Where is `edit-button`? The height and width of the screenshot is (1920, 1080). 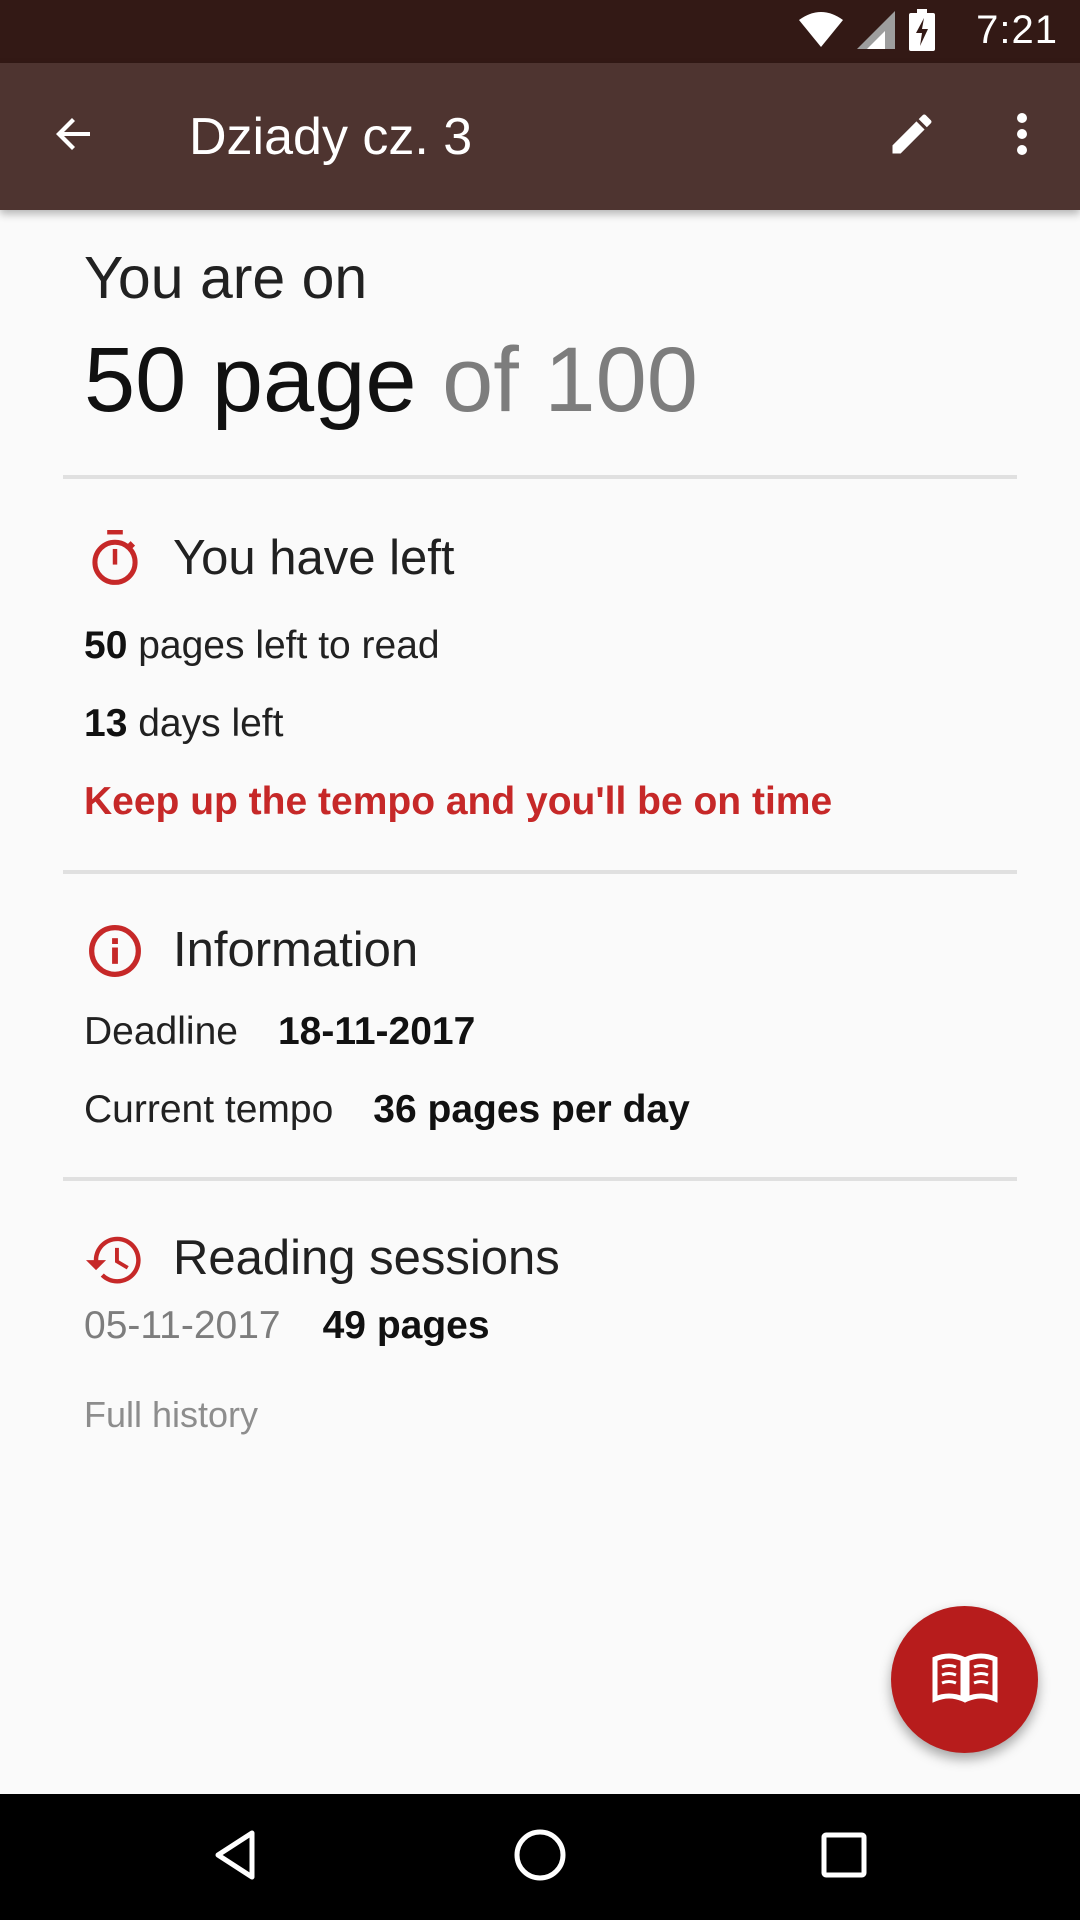
edit-button is located at coordinates (912, 136).